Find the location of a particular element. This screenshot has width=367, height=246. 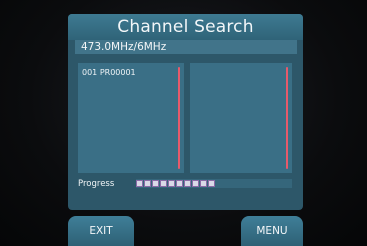

menu-button: MENU is located at coordinates (272, 231).